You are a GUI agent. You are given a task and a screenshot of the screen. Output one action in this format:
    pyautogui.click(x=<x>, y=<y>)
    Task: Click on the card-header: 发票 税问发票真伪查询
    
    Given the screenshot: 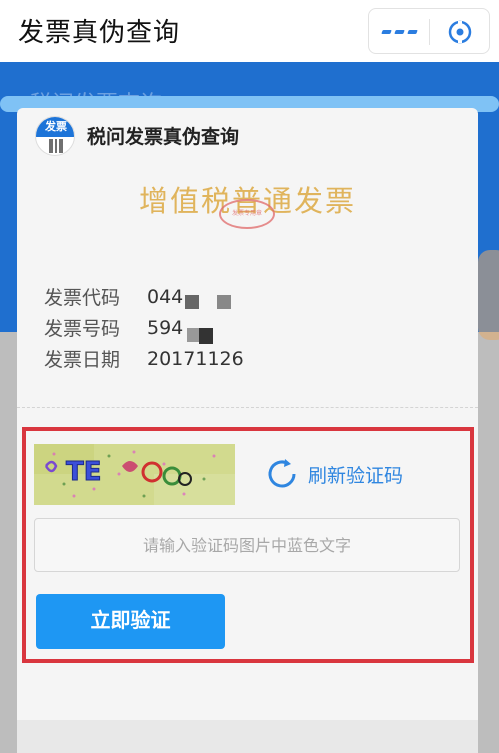 What is the action you would take?
    pyautogui.click(x=247, y=136)
    